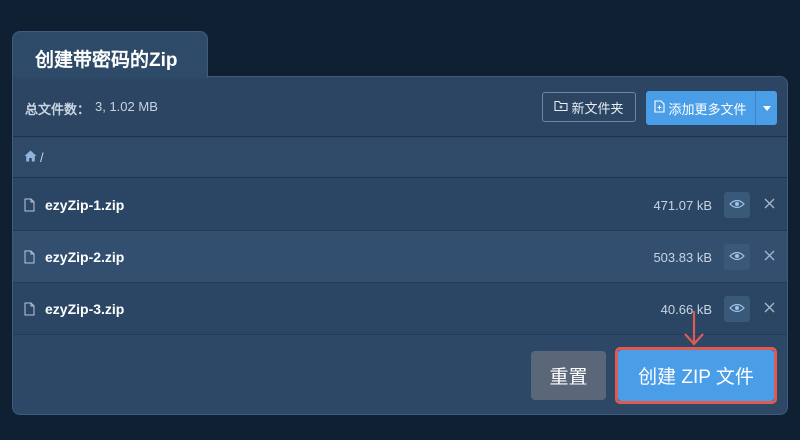 This screenshot has width=800, height=440. I want to click on add-more-files-label: 添加更多文件, so click(707, 109).